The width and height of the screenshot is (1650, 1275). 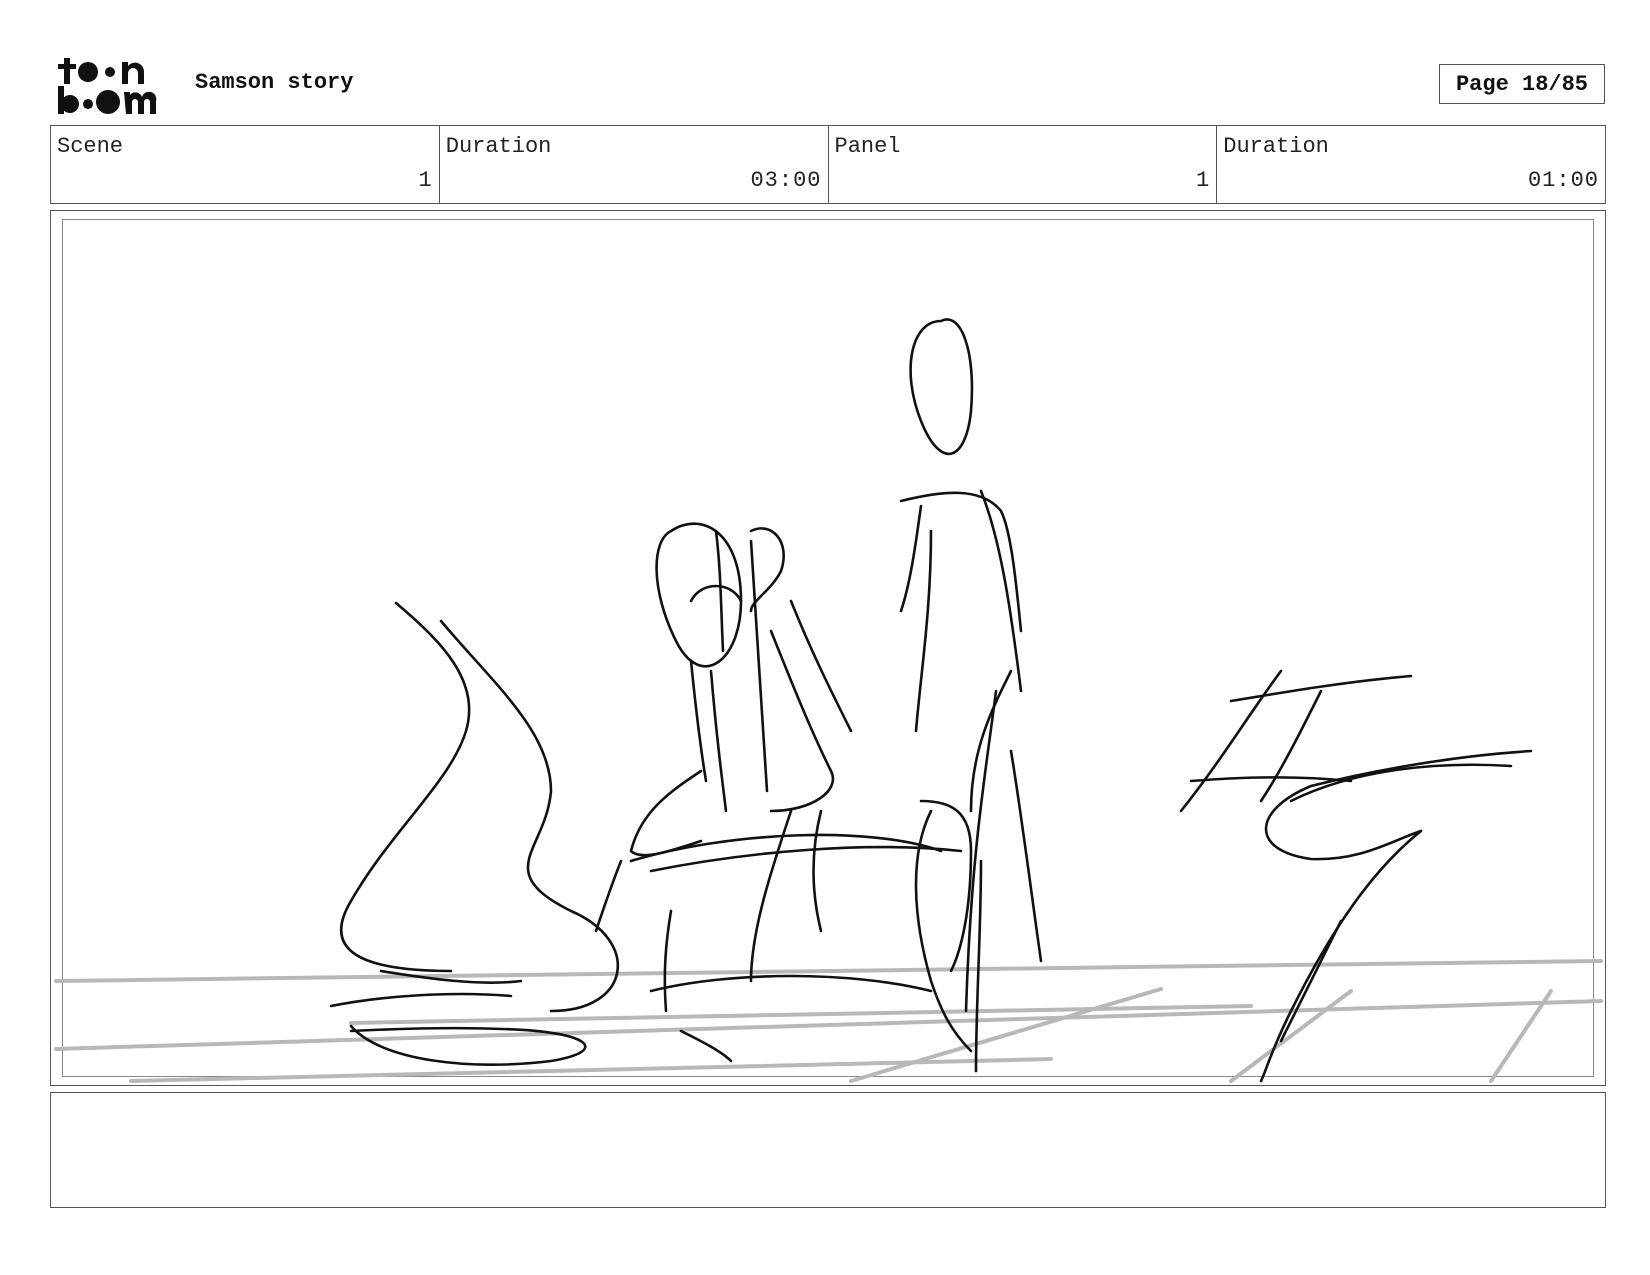 What do you see at coordinates (1023, 164) in the screenshot?
I see `panel-cell: Panel 1` at bounding box center [1023, 164].